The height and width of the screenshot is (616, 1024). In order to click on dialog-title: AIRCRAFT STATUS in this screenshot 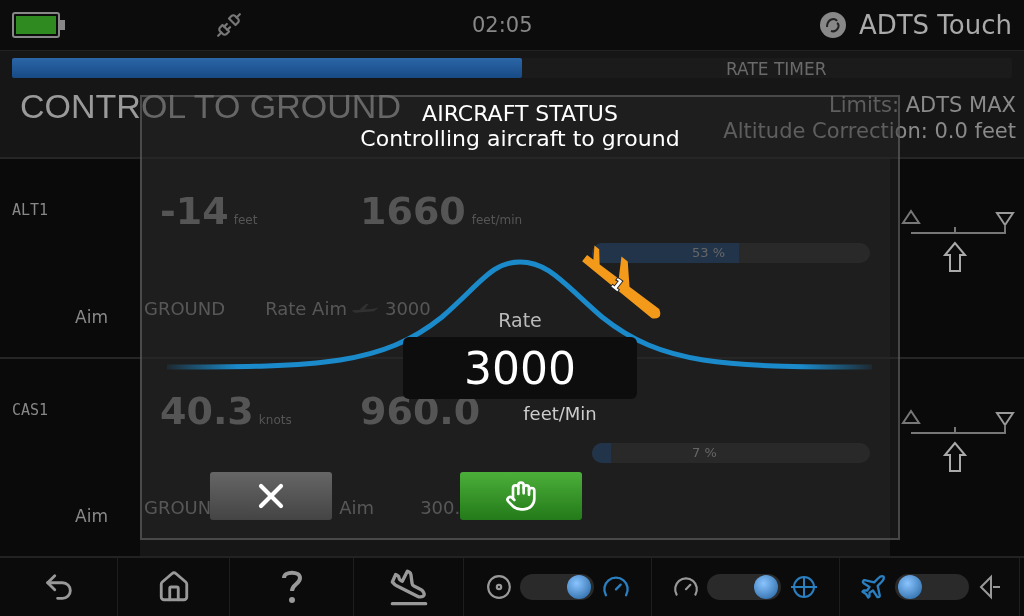, I will do `click(520, 113)`.